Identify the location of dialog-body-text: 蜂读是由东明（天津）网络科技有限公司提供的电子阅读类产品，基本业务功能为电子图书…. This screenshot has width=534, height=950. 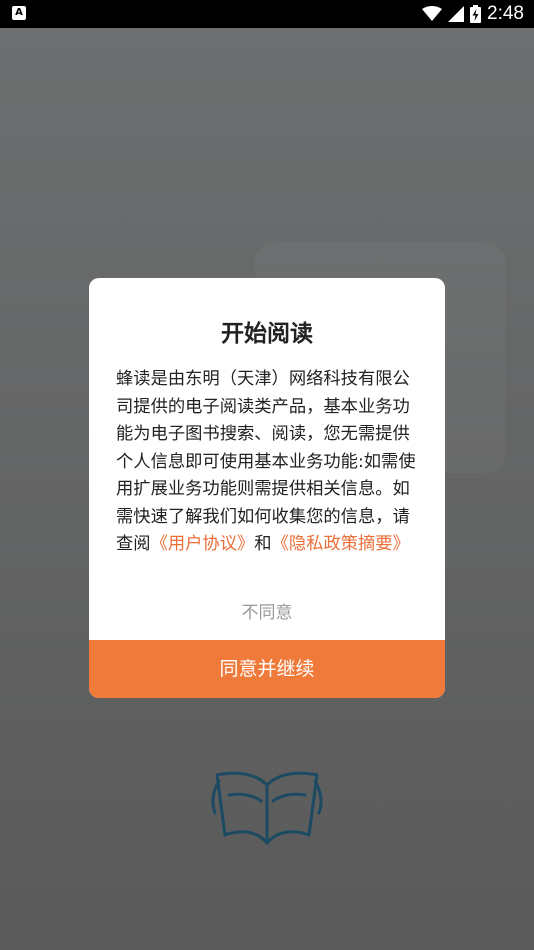
(266, 461).